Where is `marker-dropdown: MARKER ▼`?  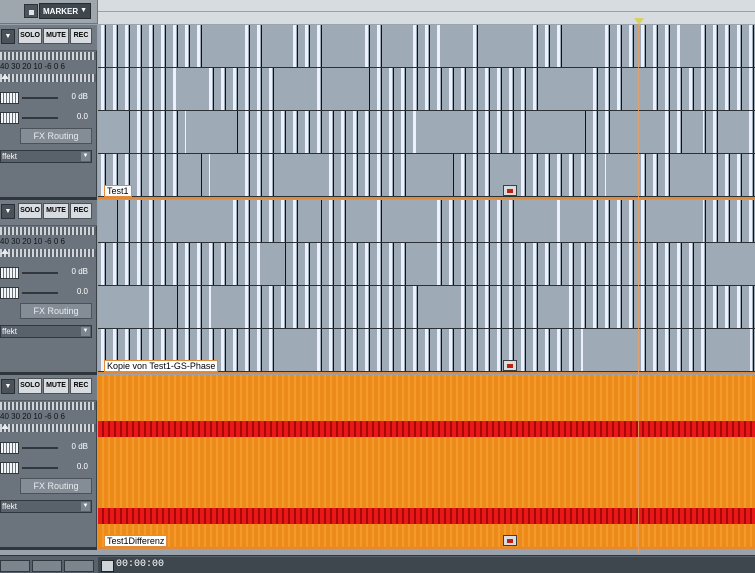 marker-dropdown: MARKER ▼ is located at coordinates (65, 11).